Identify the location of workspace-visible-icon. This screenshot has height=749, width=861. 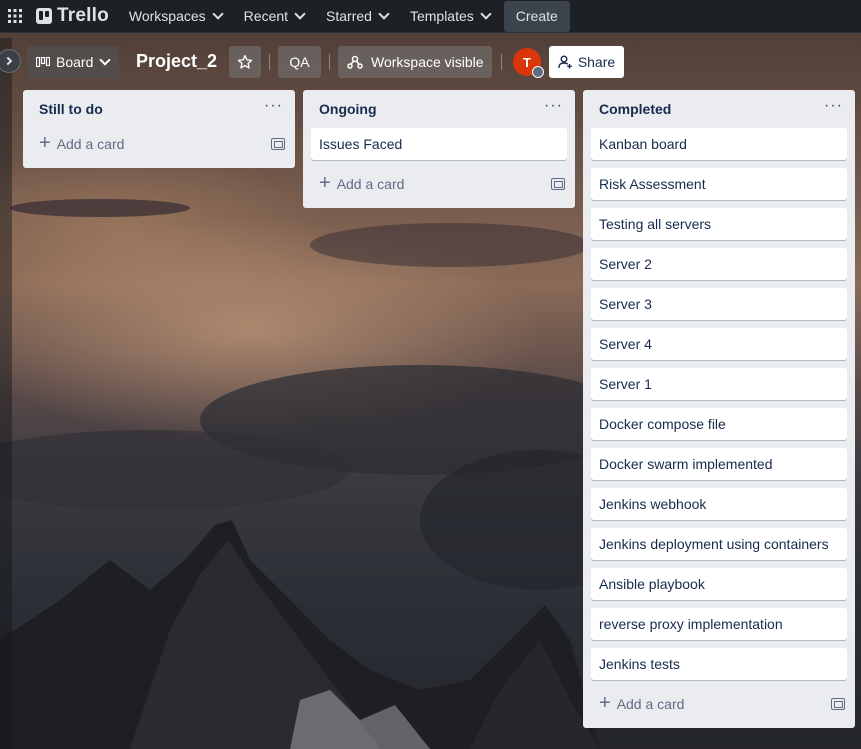
(355, 62).